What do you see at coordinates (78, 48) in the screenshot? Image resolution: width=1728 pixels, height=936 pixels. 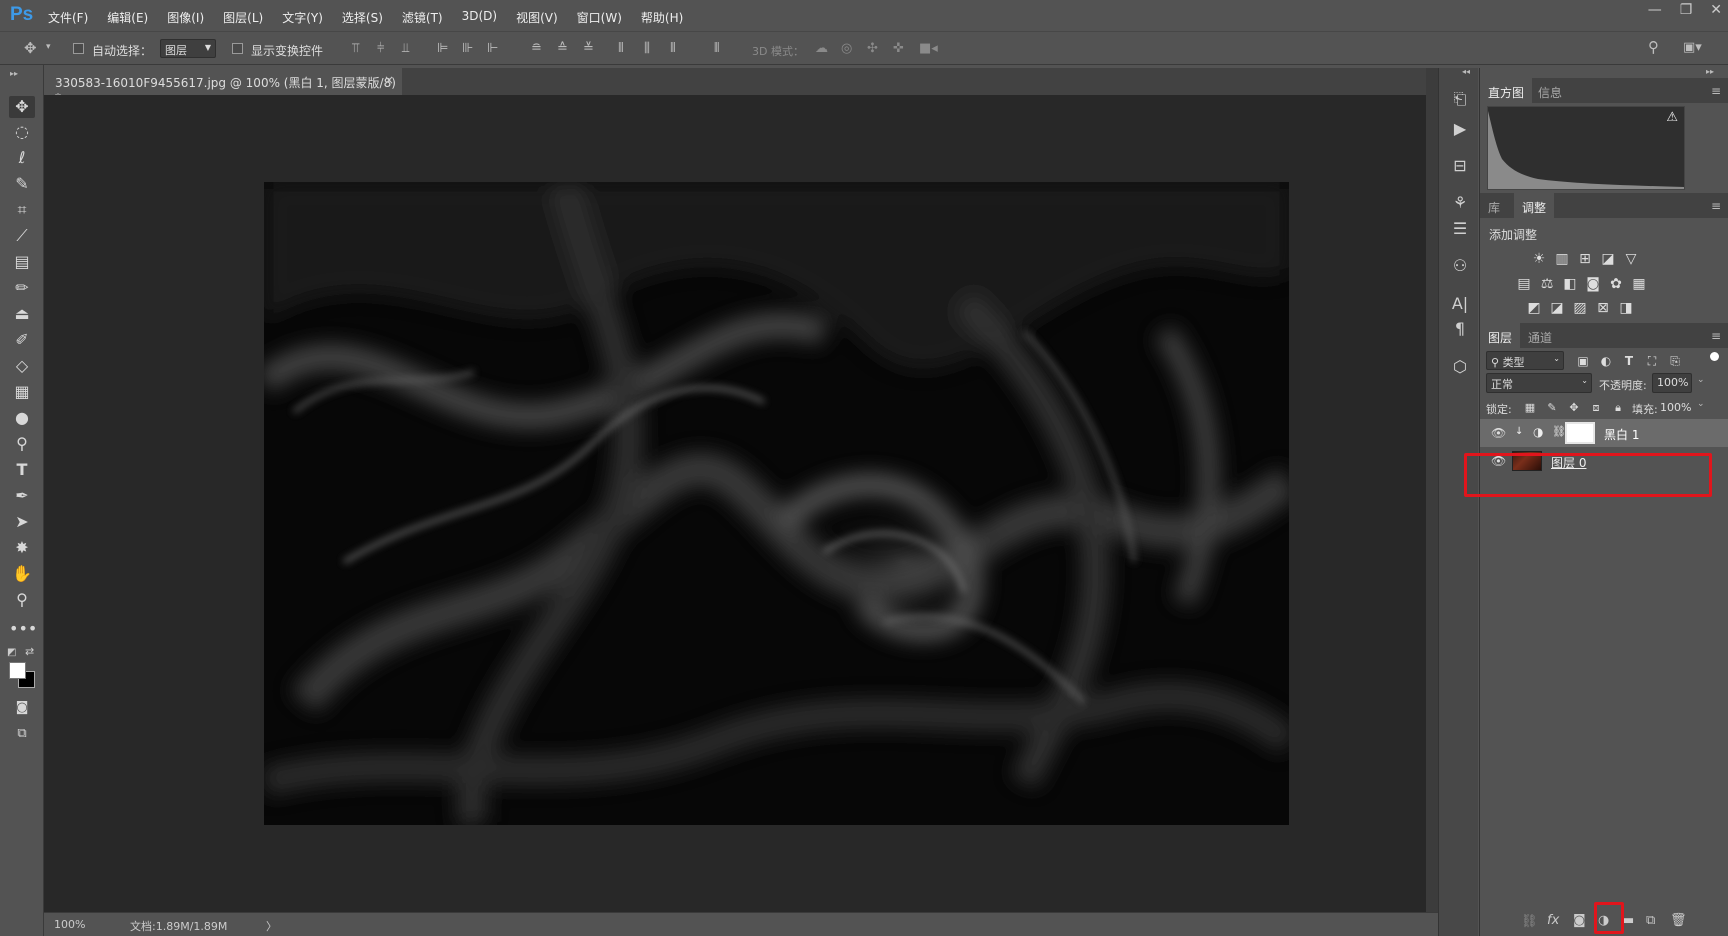 I see `auto-select-checkbox` at bounding box center [78, 48].